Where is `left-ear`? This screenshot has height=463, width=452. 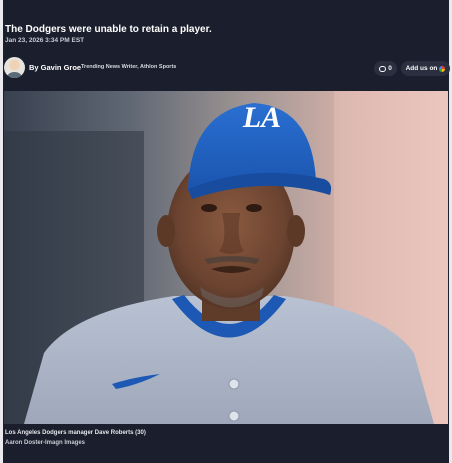 left-ear is located at coordinates (166, 231).